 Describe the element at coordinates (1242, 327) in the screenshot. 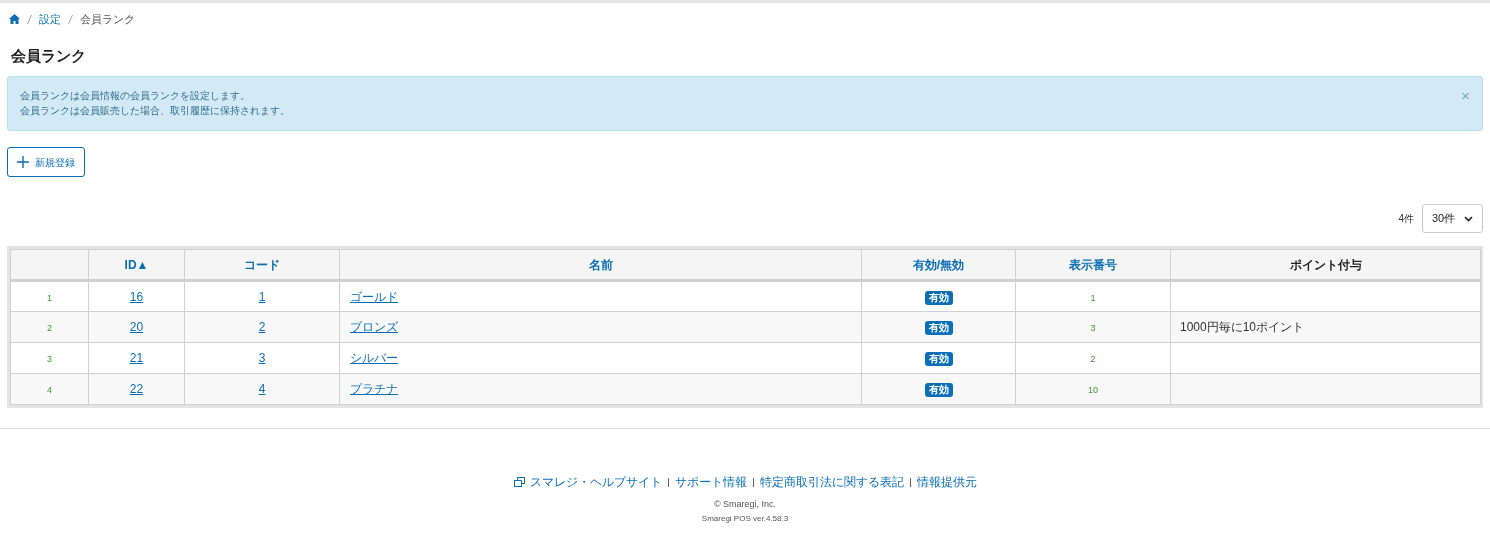

I see `point-rule: 1000円毎に10ポイント` at that location.